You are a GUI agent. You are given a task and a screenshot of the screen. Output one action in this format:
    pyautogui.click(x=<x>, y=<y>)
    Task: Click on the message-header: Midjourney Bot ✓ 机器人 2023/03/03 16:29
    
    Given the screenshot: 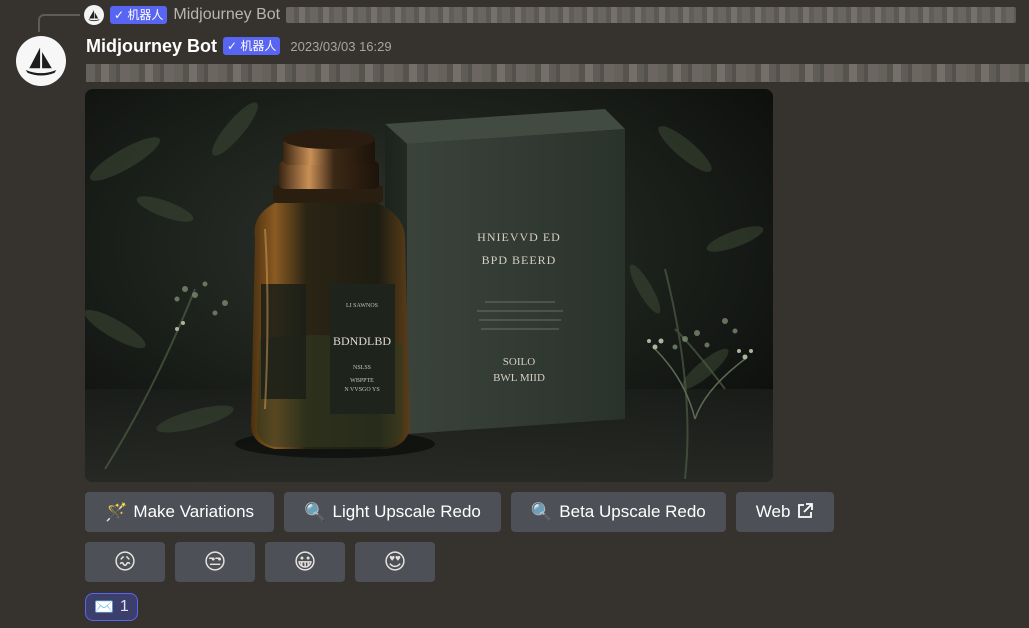 What is the action you would take?
    pyautogui.click(x=239, y=46)
    